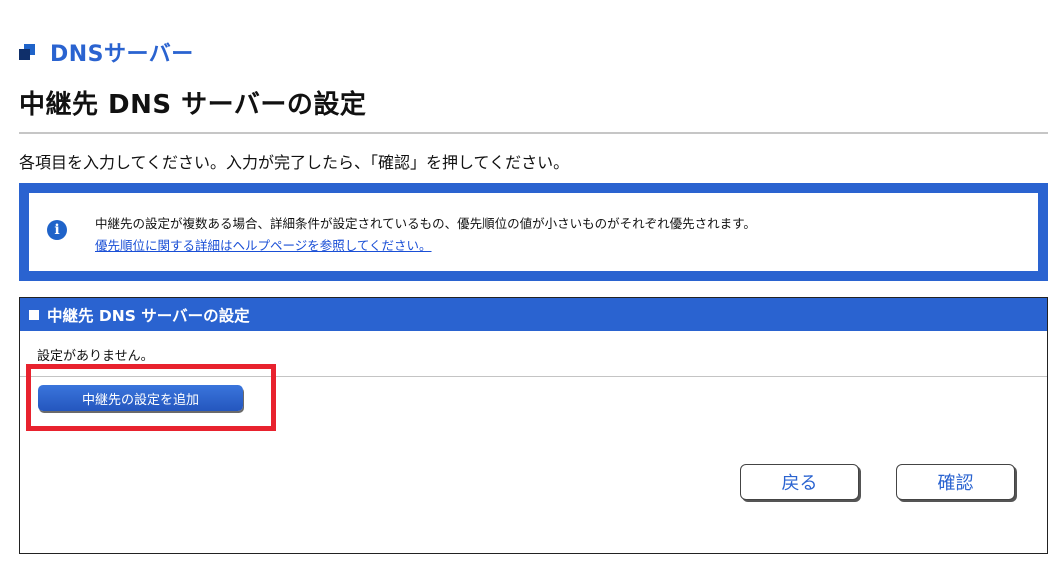  I want to click on panel-header: 中継先 DNS サーバーの設定, so click(533, 314).